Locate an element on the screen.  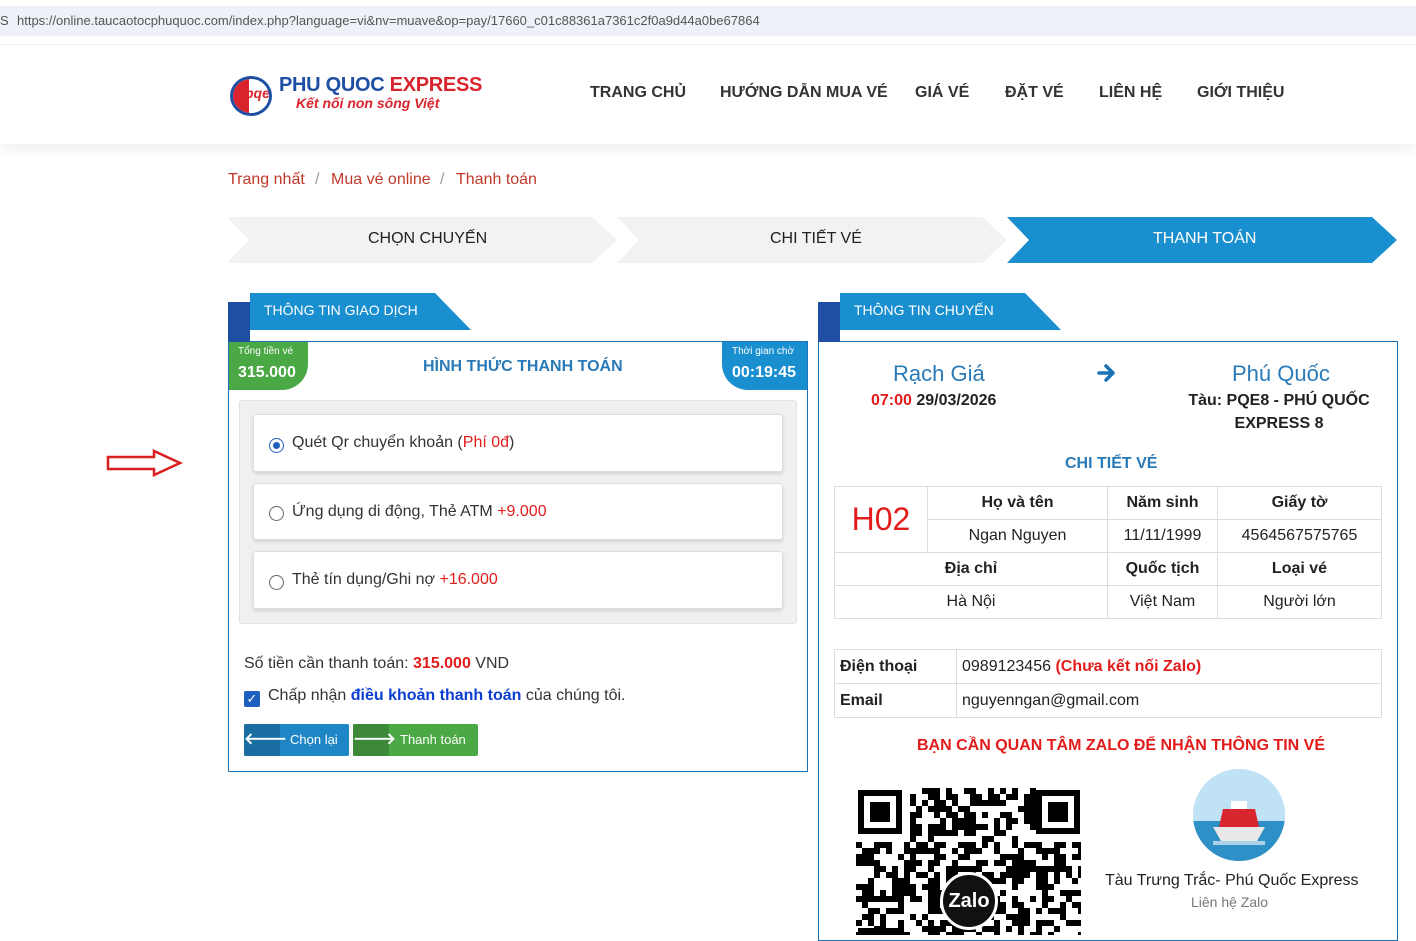
option-qr-transfer: Quét Qr chuyển khoản (Phí 0đ) is located at coordinates (518, 443).